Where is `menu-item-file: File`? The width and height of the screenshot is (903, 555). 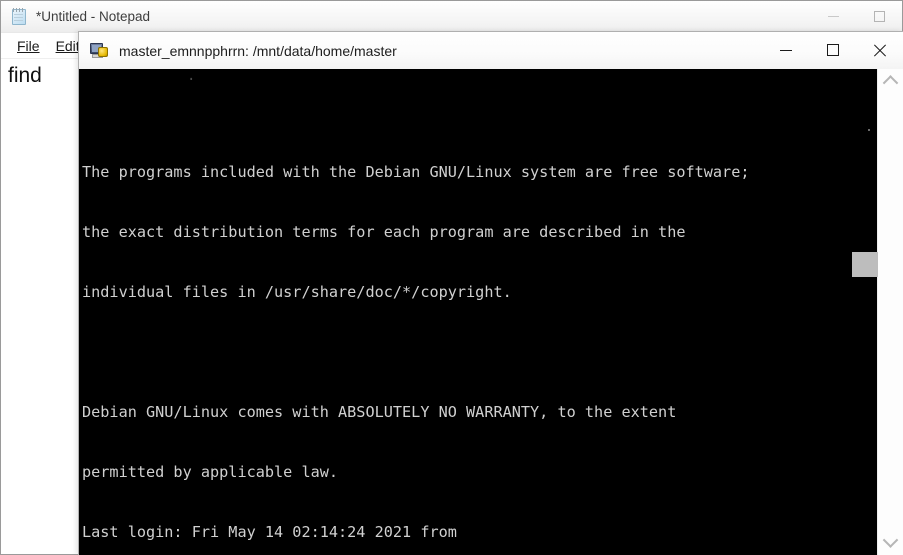 menu-item-file: File is located at coordinates (28, 46).